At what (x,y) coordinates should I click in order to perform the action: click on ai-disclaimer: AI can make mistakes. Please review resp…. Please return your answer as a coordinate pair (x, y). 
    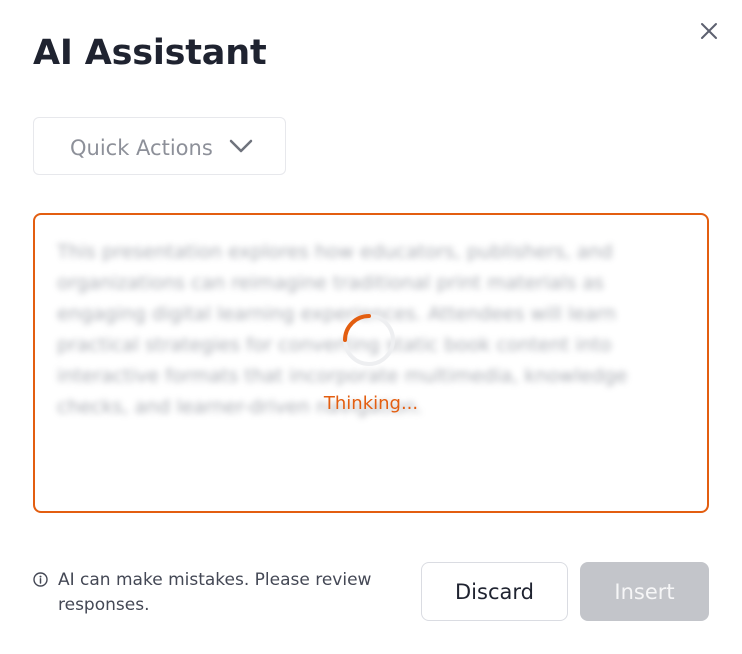
    Looking at the image, I should click on (208, 593).